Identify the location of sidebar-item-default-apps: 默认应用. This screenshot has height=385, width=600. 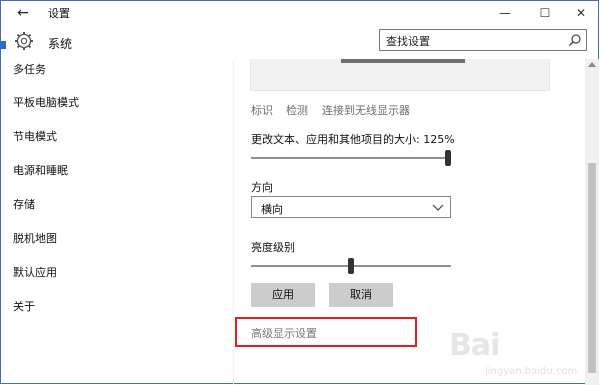
(35, 272).